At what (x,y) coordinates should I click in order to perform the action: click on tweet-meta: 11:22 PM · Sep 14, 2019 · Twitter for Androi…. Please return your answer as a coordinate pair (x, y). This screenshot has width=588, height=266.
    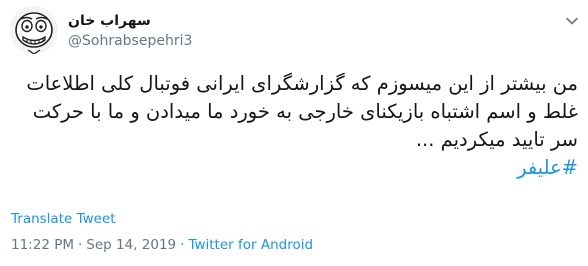
    Looking at the image, I should click on (162, 245).